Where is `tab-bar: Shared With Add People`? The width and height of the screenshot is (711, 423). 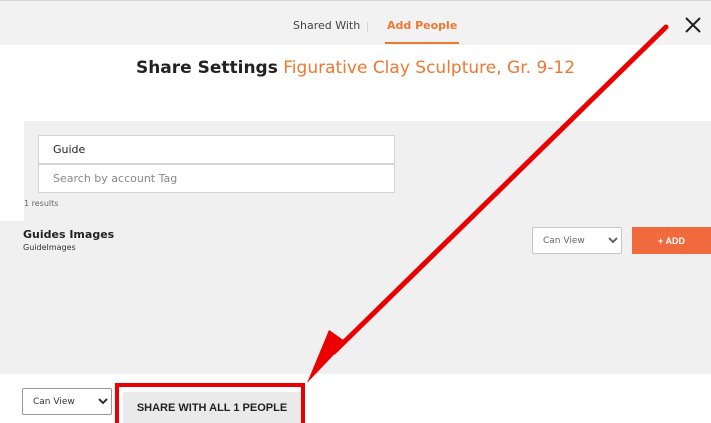 tab-bar: Shared With Add People is located at coordinates (355, 22).